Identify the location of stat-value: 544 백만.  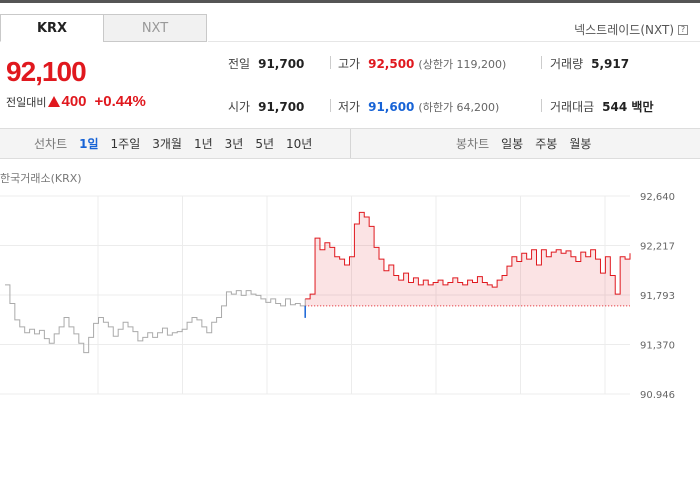
(628, 107).